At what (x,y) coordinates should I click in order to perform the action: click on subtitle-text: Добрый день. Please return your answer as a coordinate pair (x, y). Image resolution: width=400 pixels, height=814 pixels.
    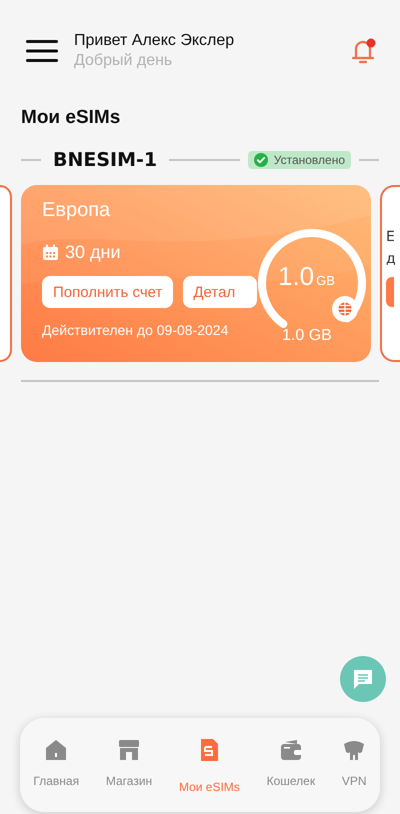
    Looking at the image, I should click on (124, 61).